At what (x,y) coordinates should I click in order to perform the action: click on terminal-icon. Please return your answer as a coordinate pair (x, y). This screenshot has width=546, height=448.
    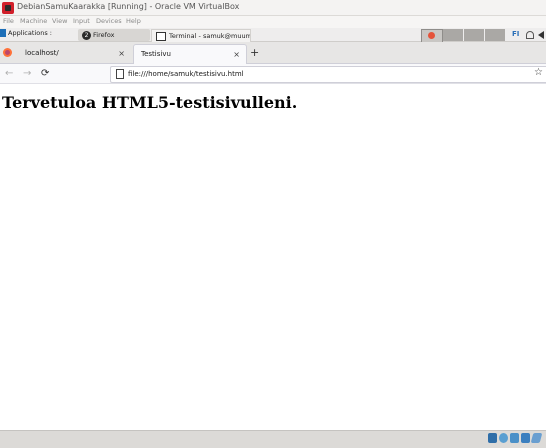
    Looking at the image, I should click on (161, 36).